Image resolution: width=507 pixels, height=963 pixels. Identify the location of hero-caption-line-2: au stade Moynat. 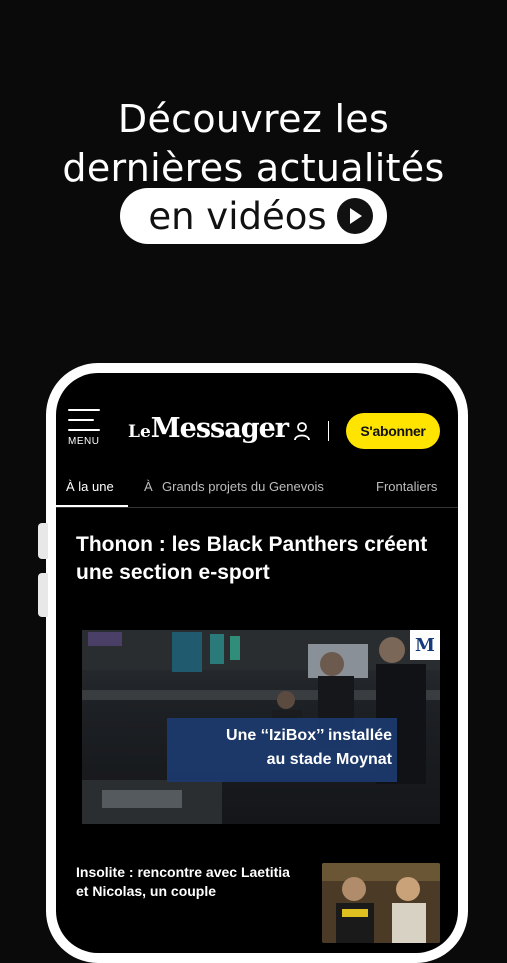
(329, 759).